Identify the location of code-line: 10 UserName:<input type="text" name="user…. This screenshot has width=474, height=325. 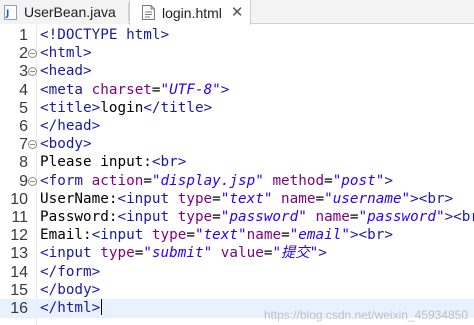
(237, 199).